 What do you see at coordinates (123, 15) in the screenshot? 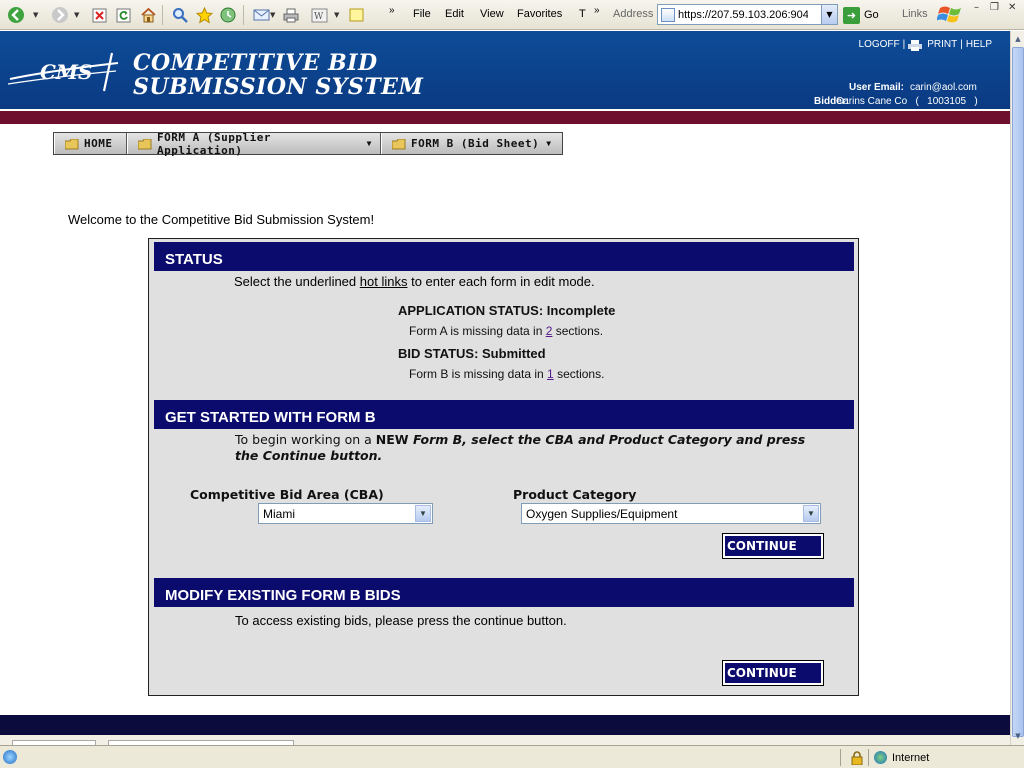
I see `refresh-icon` at bounding box center [123, 15].